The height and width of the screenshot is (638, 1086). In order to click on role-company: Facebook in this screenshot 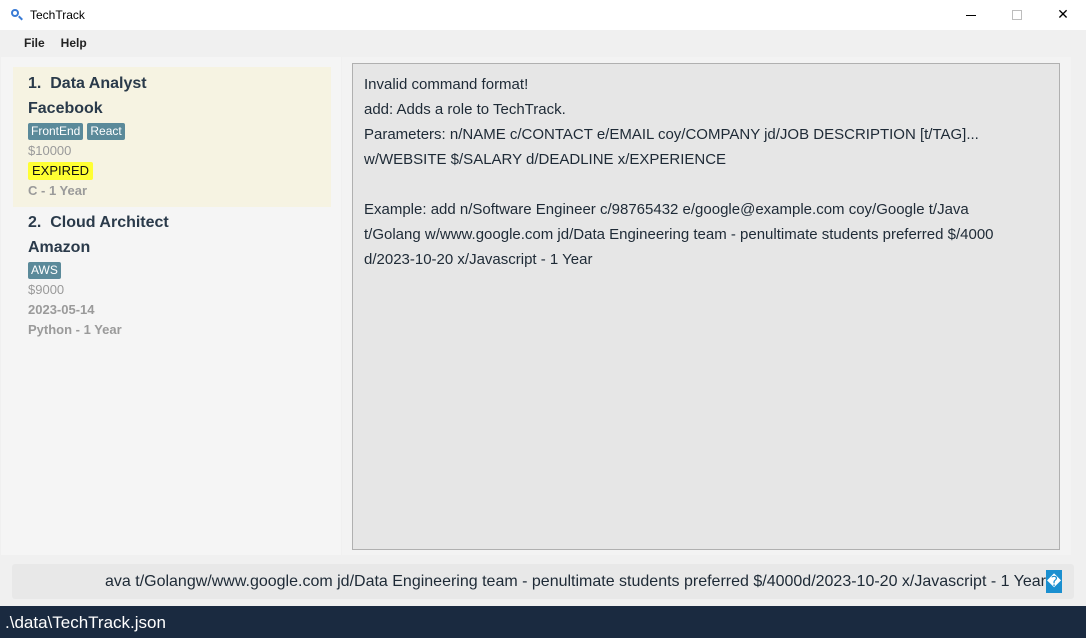, I will do `click(65, 108)`.